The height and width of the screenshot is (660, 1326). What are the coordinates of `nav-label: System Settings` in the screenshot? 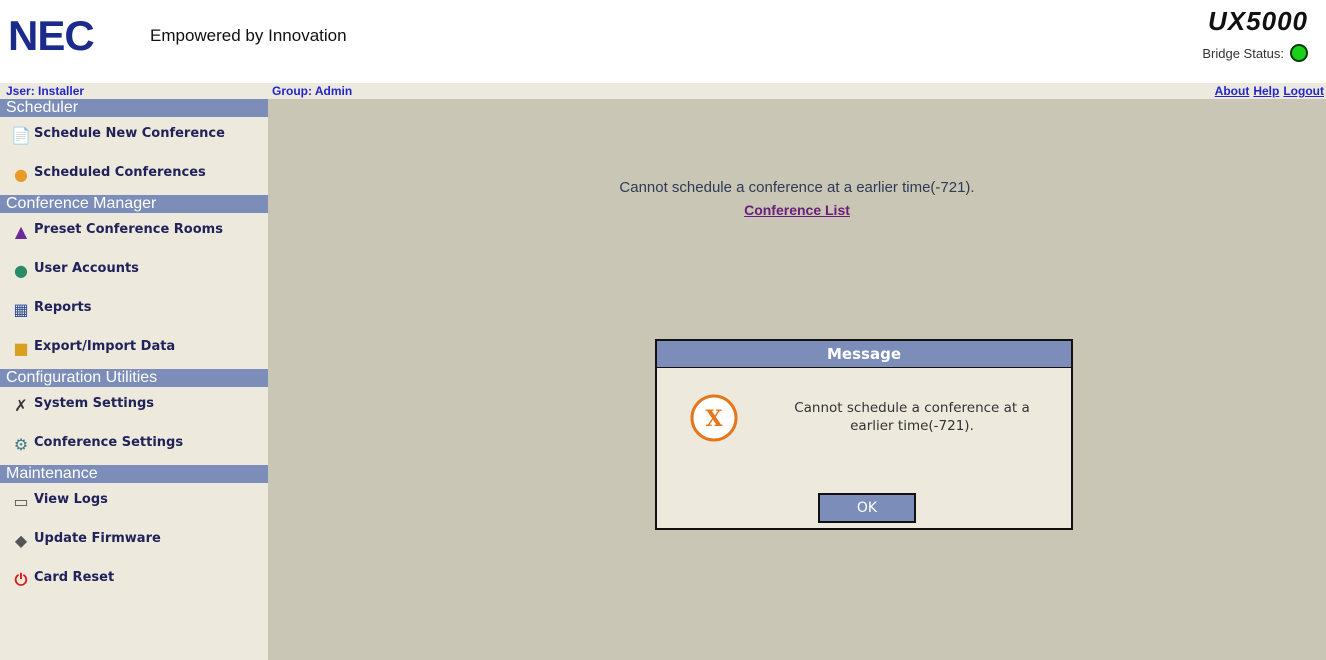 It's located at (94, 403).